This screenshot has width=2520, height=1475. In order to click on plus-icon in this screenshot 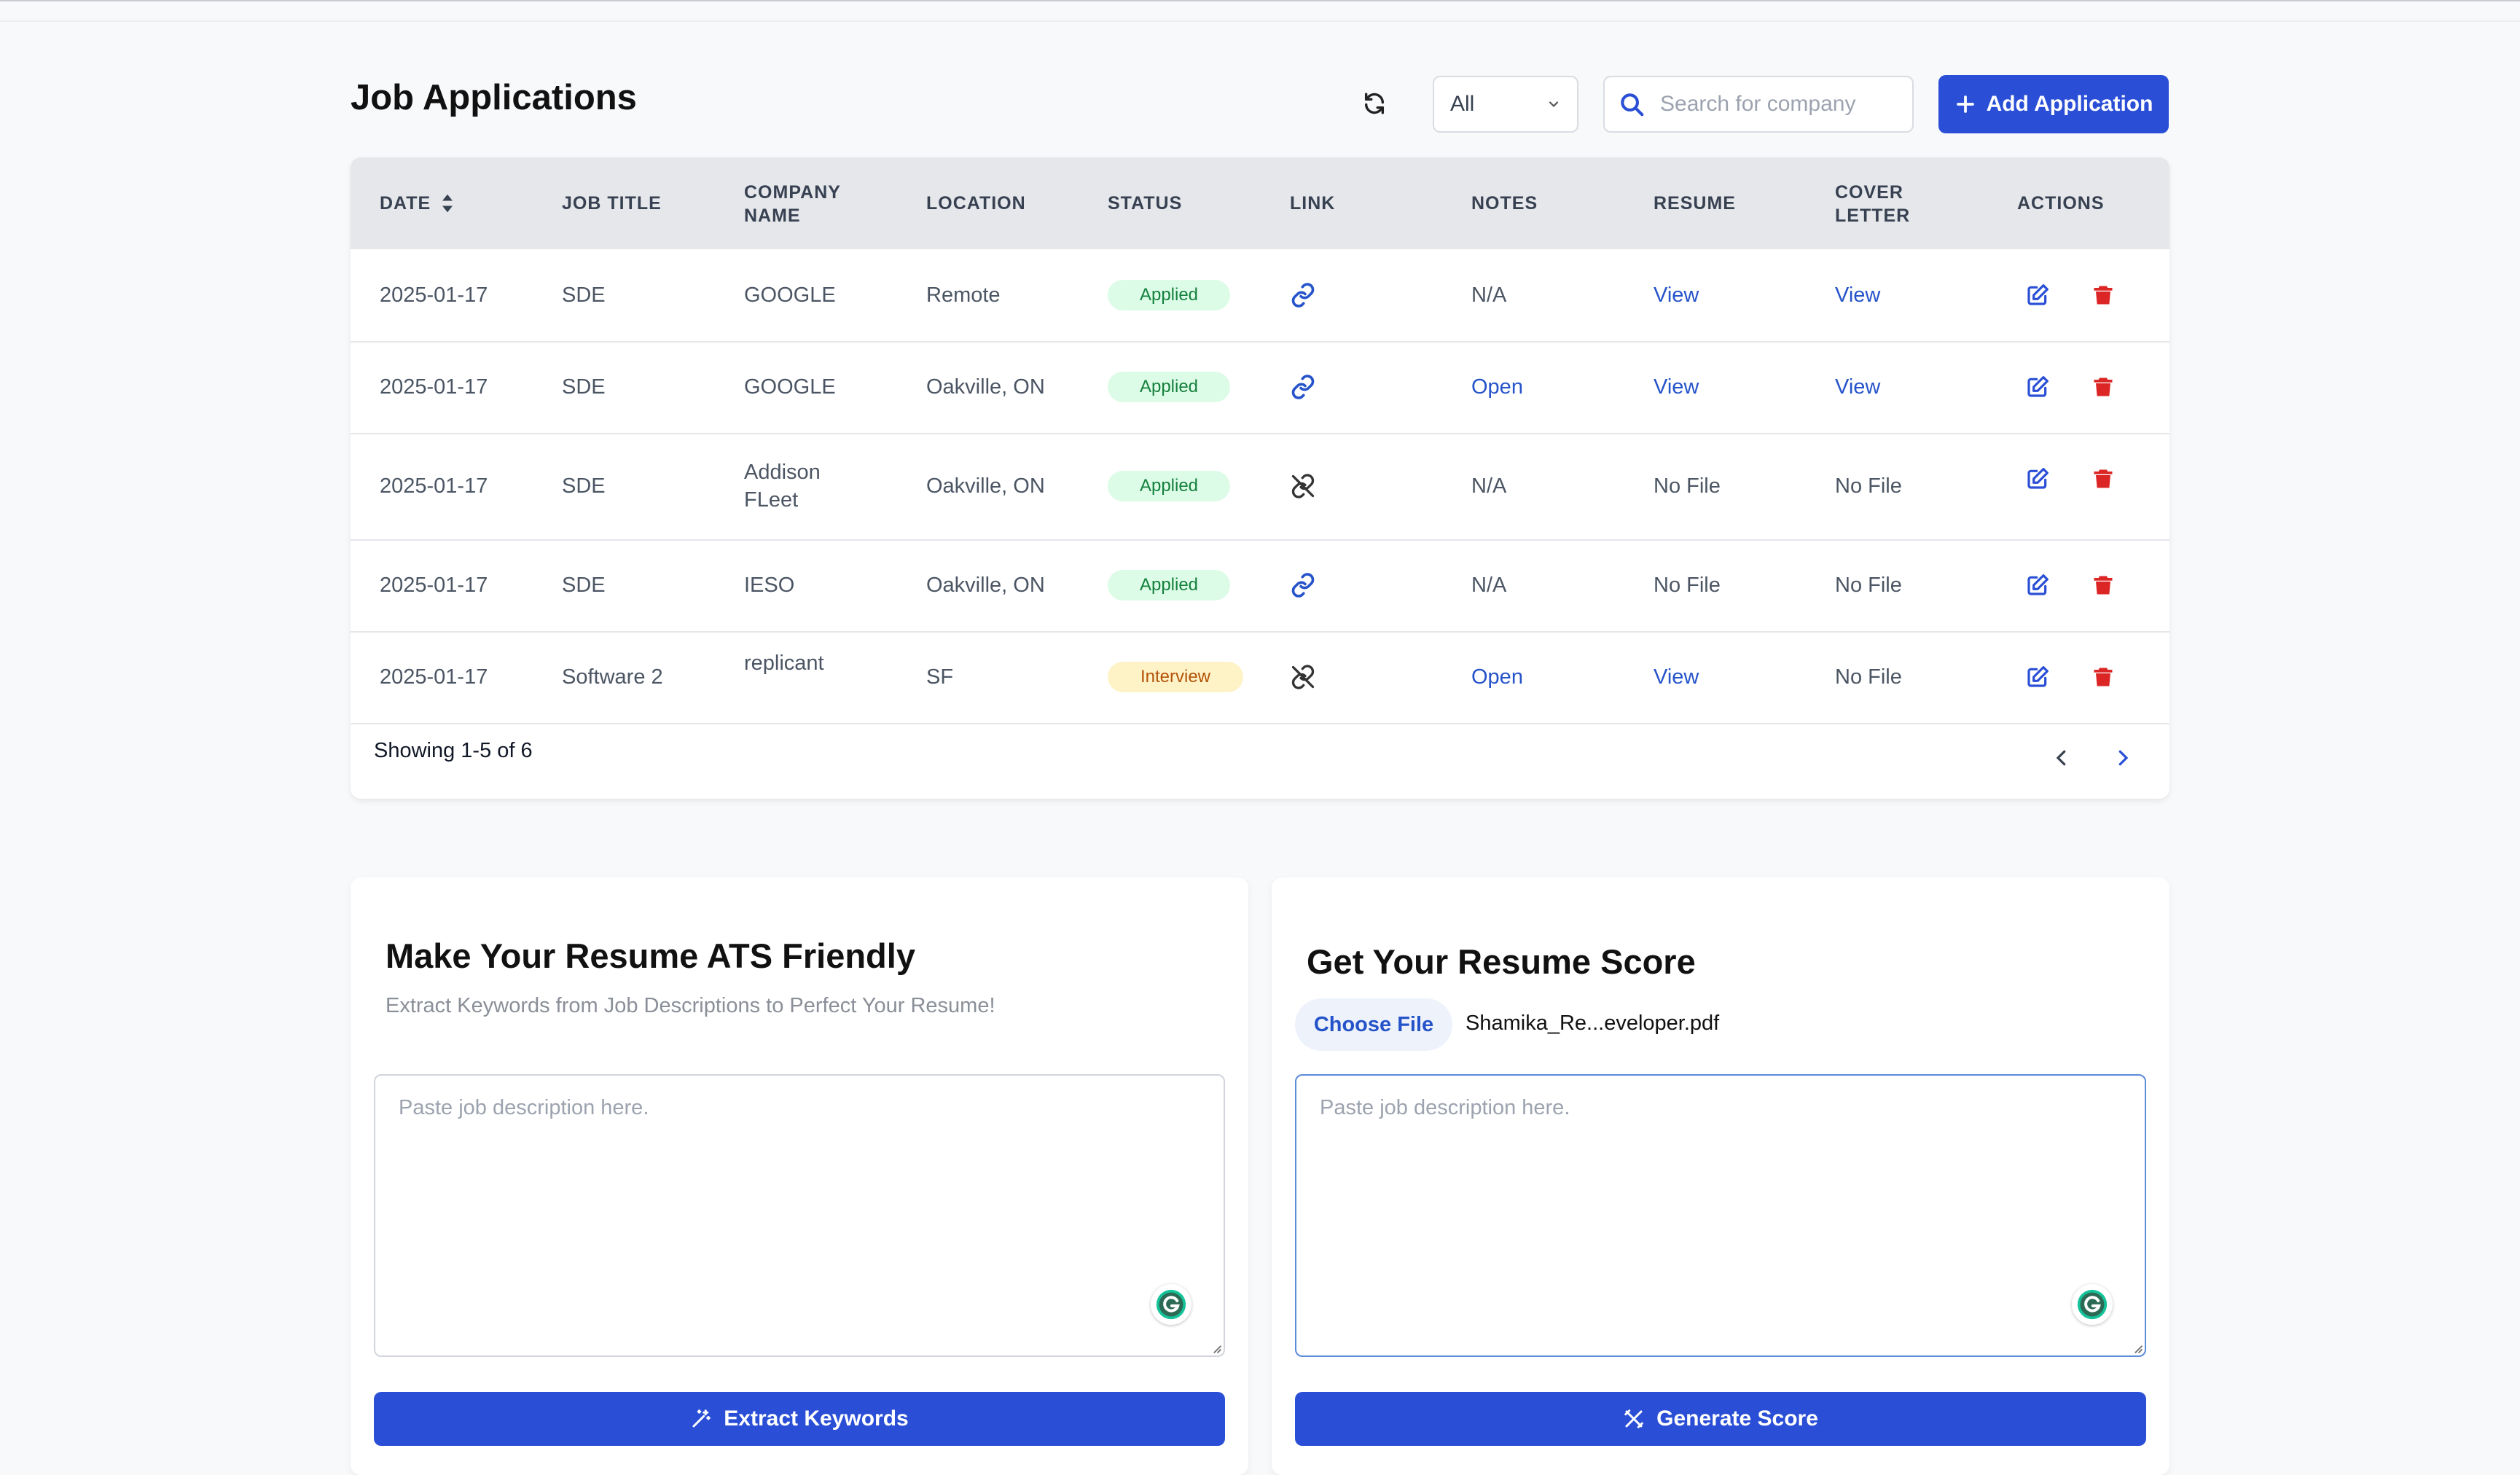, I will do `click(1965, 104)`.